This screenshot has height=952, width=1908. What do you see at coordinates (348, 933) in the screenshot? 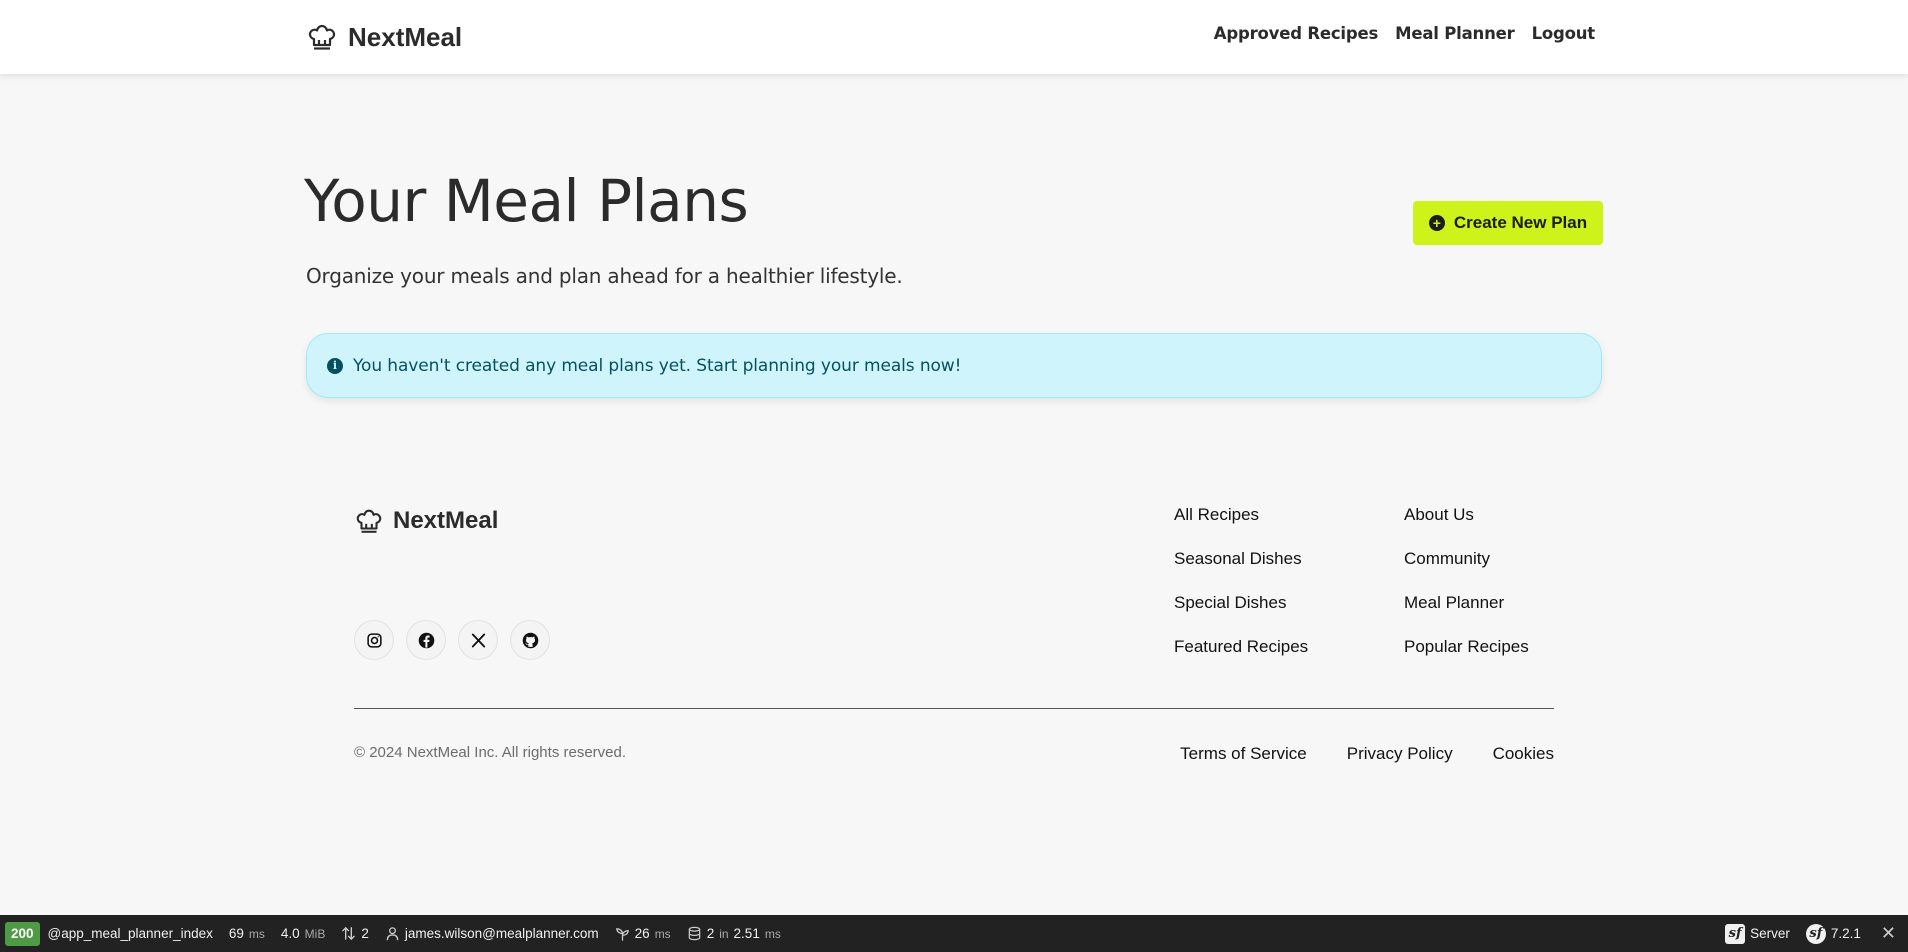
I see `arrows-up-down-icon` at bounding box center [348, 933].